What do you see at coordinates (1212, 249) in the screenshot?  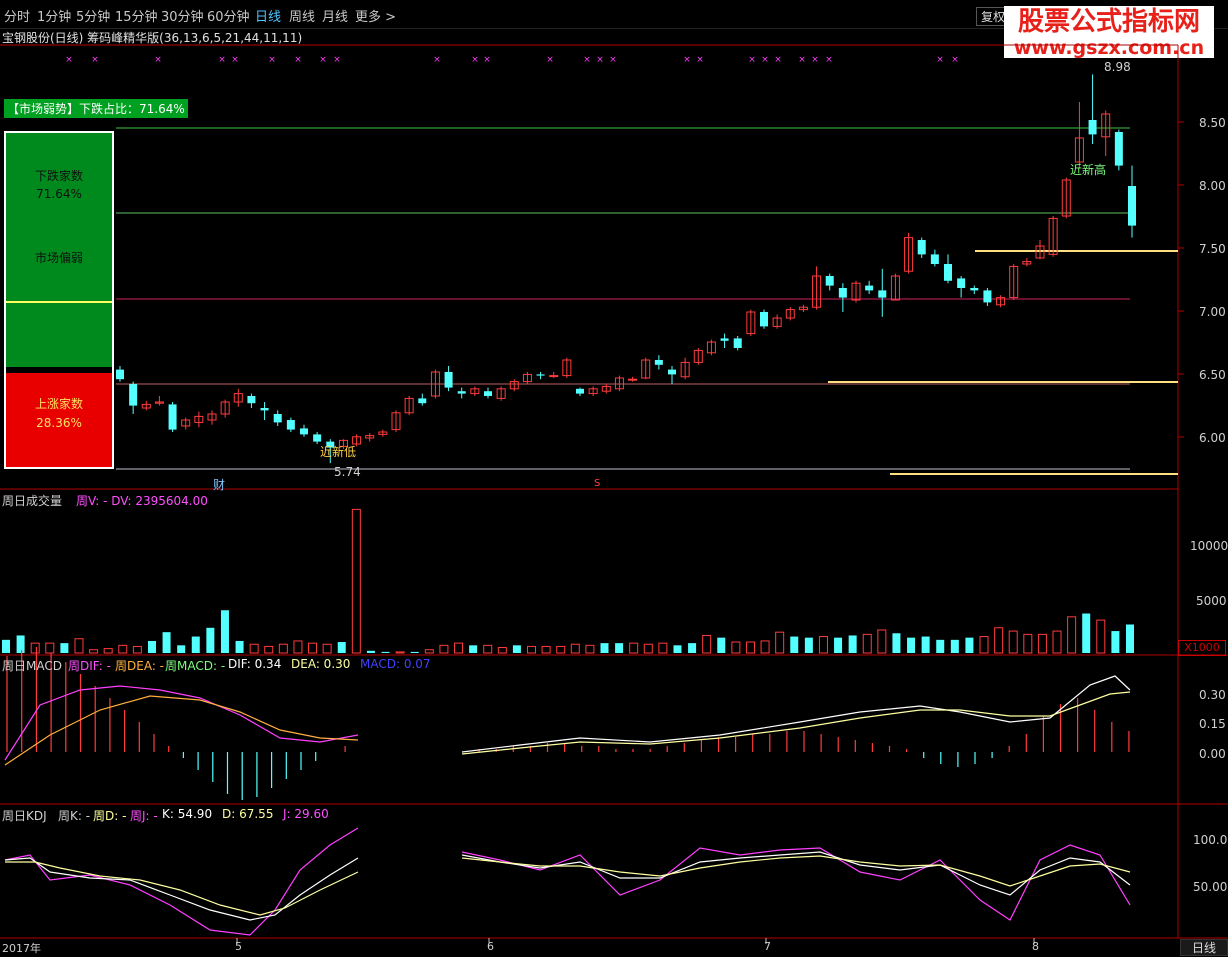 I see `price-tick-750: 7.50` at bounding box center [1212, 249].